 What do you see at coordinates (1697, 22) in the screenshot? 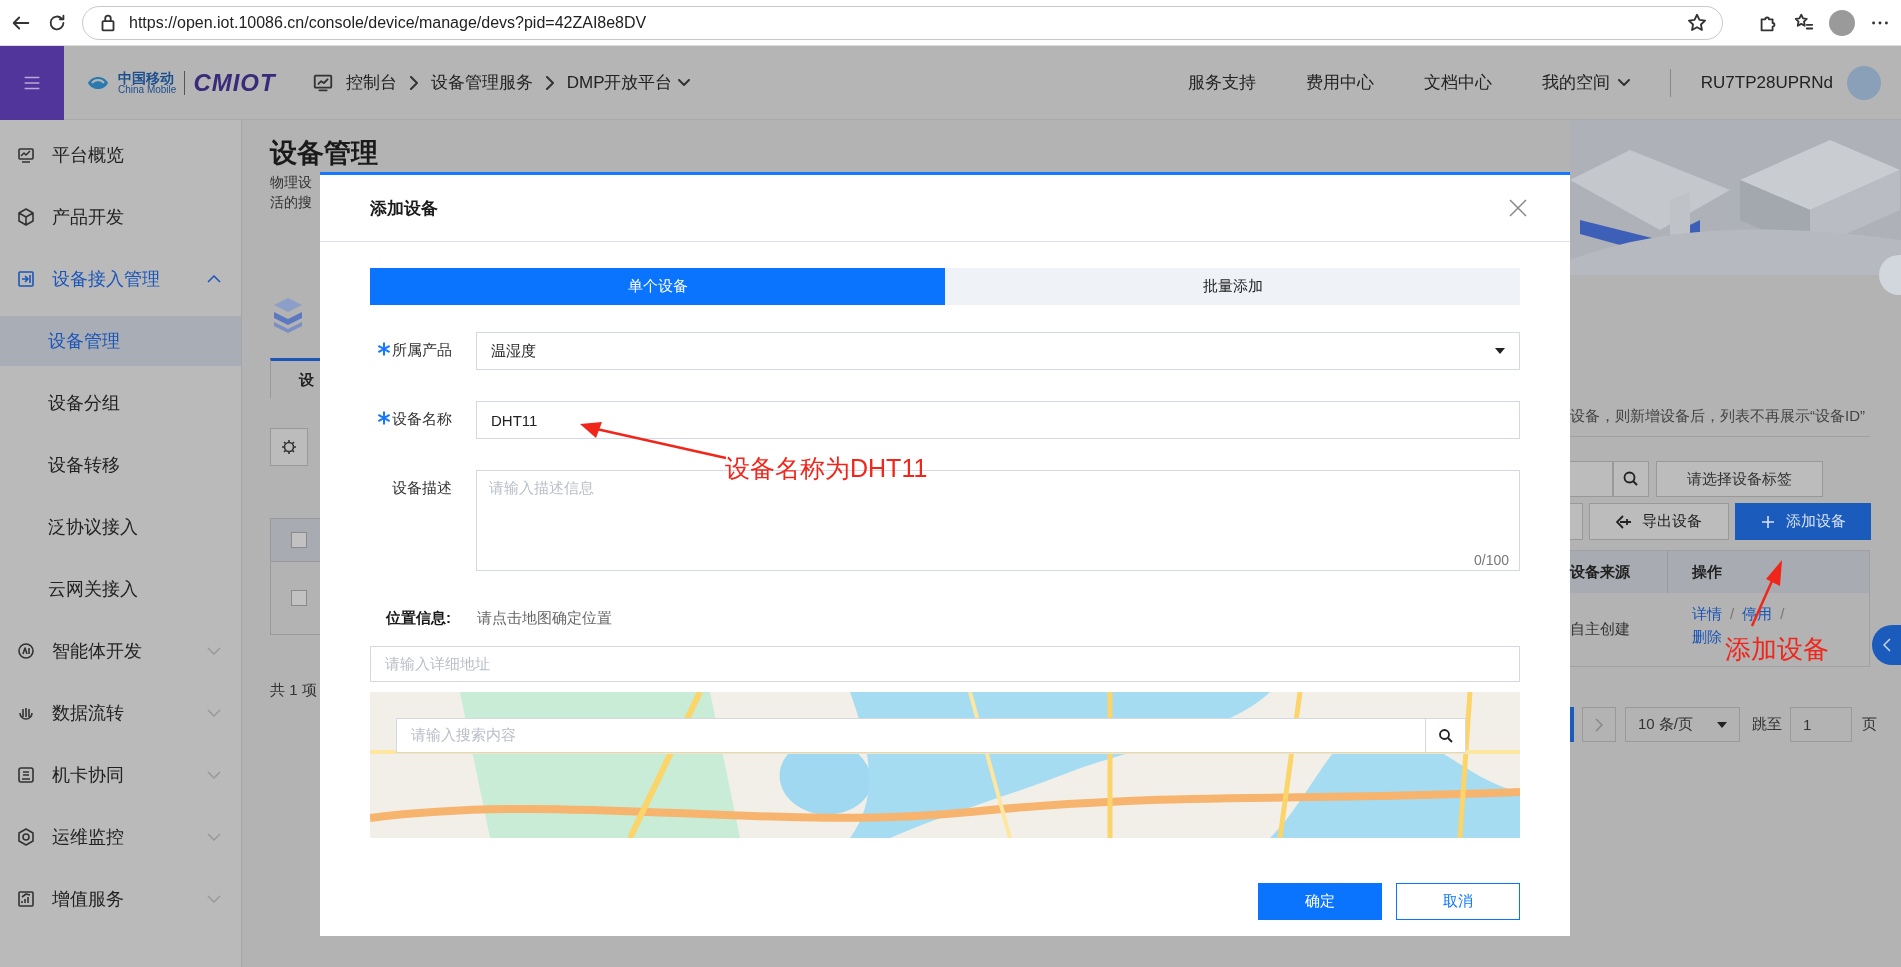
I see `star-icon` at bounding box center [1697, 22].